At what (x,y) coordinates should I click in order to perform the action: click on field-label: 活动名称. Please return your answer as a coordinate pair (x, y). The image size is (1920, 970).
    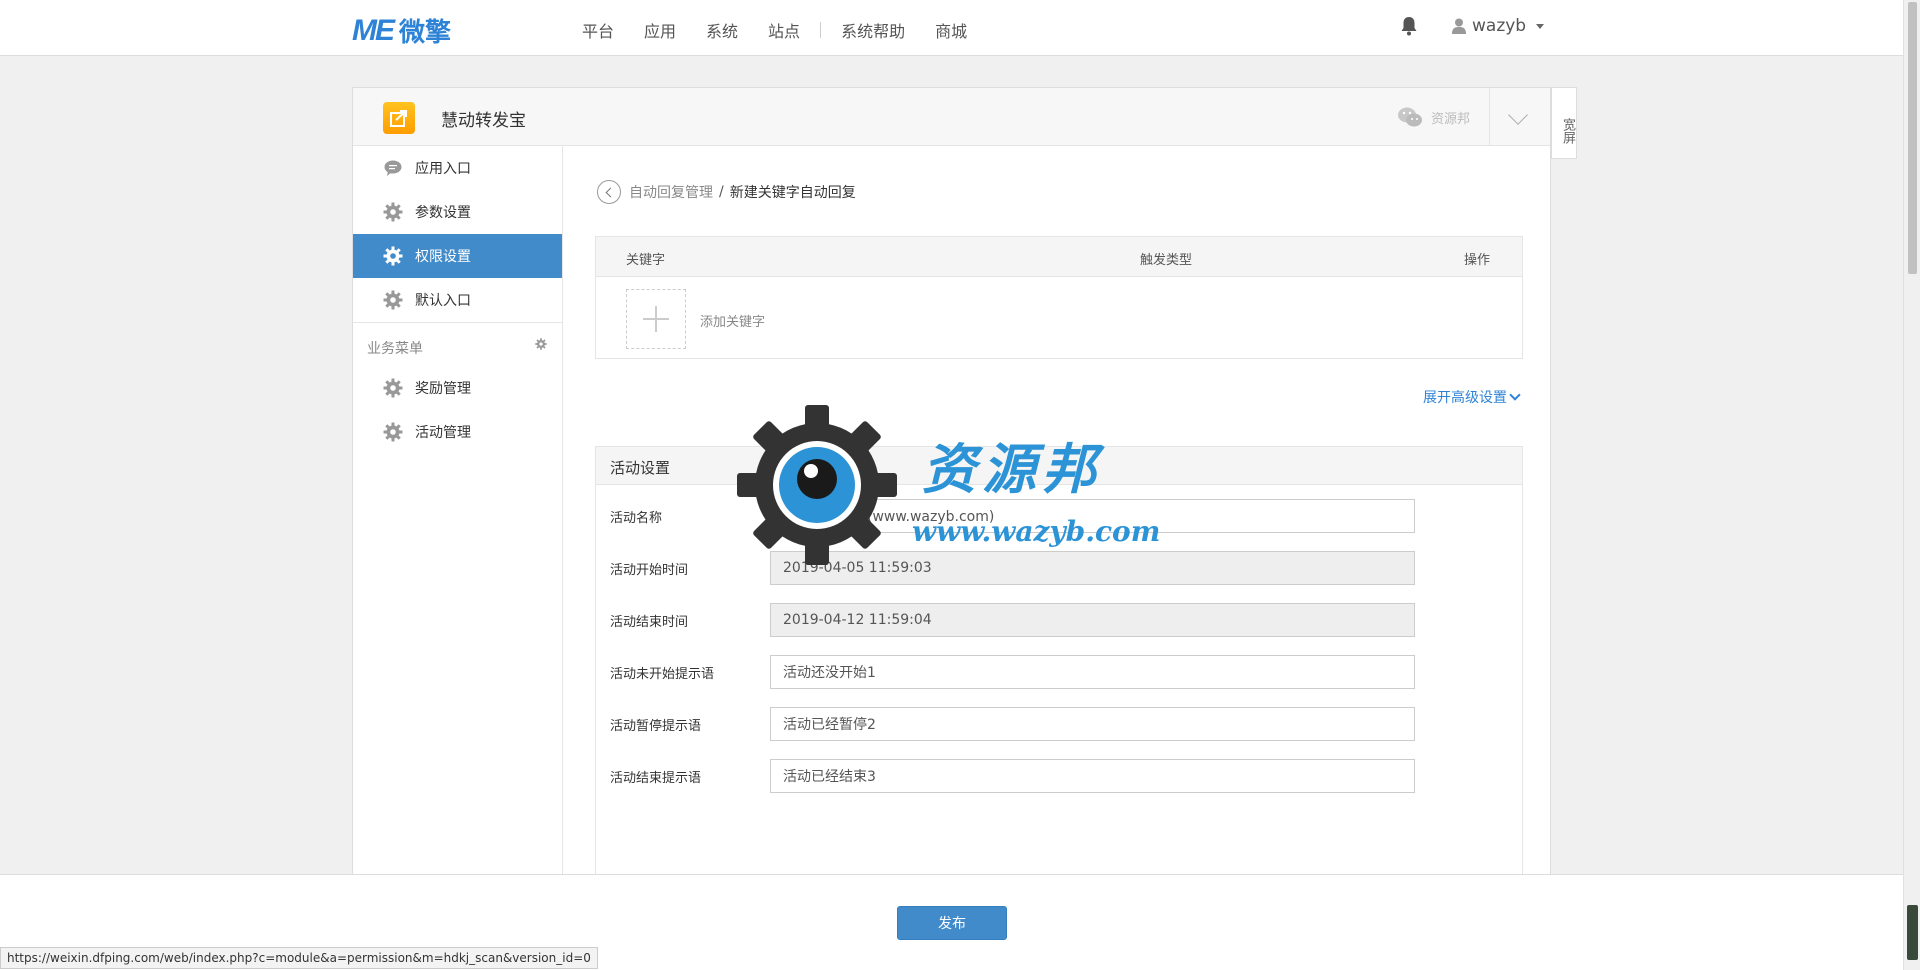
    Looking at the image, I should click on (636, 518).